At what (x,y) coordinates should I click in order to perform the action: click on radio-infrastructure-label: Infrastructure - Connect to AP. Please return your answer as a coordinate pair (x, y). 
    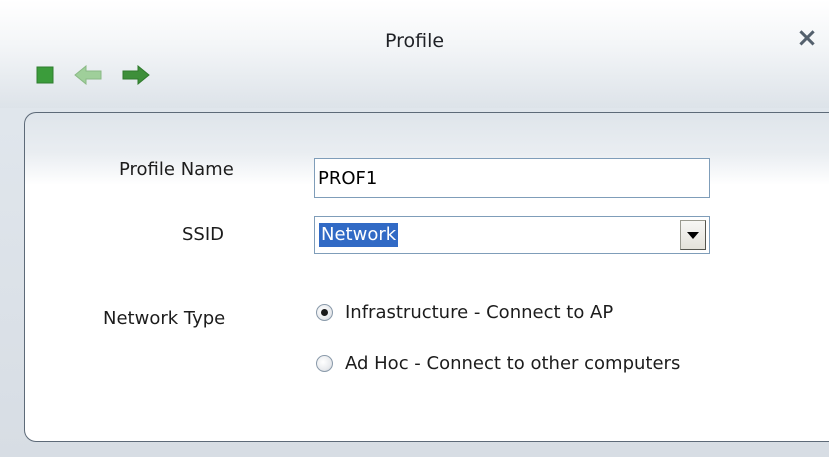
    Looking at the image, I should click on (479, 312).